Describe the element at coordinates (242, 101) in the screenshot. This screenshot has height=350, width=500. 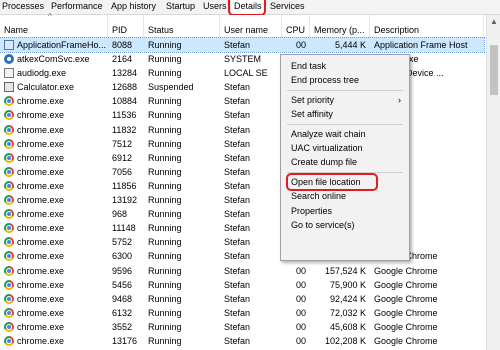
I see `table-row: chrome.exe10884RunningStefanChrome` at that location.